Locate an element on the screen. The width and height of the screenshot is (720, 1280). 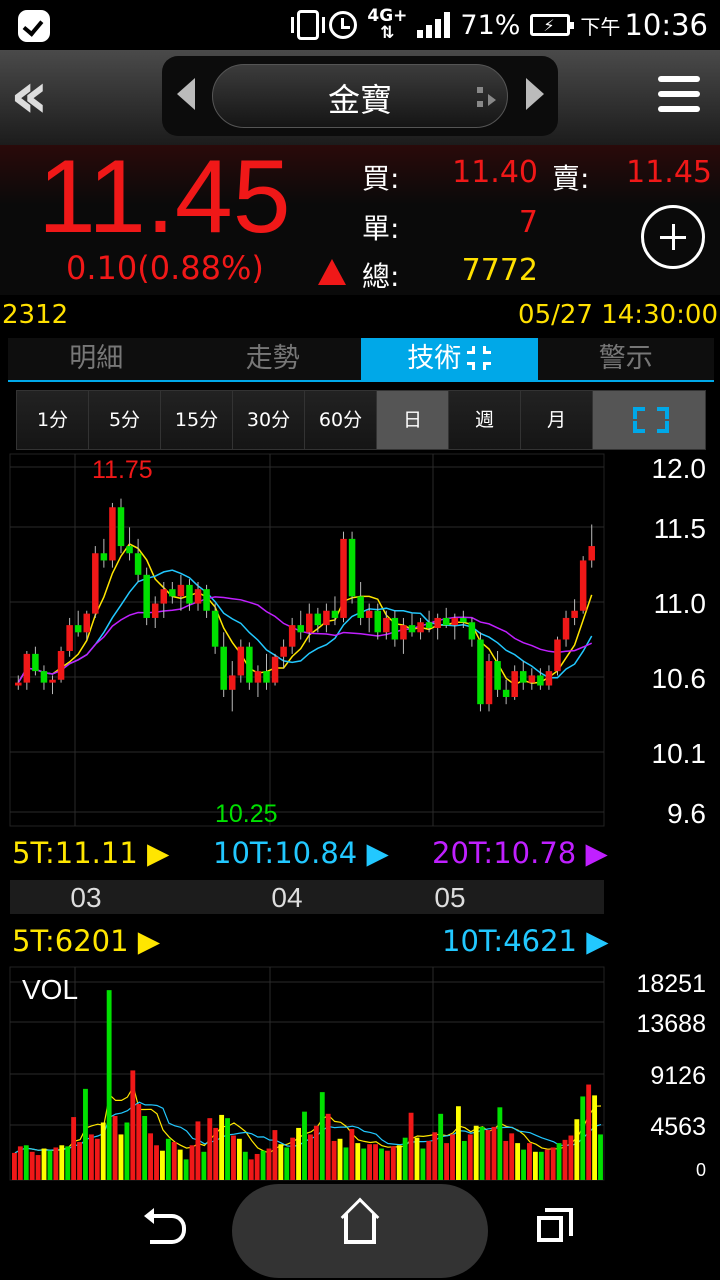
fullscreen-button is located at coordinates (649, 420).